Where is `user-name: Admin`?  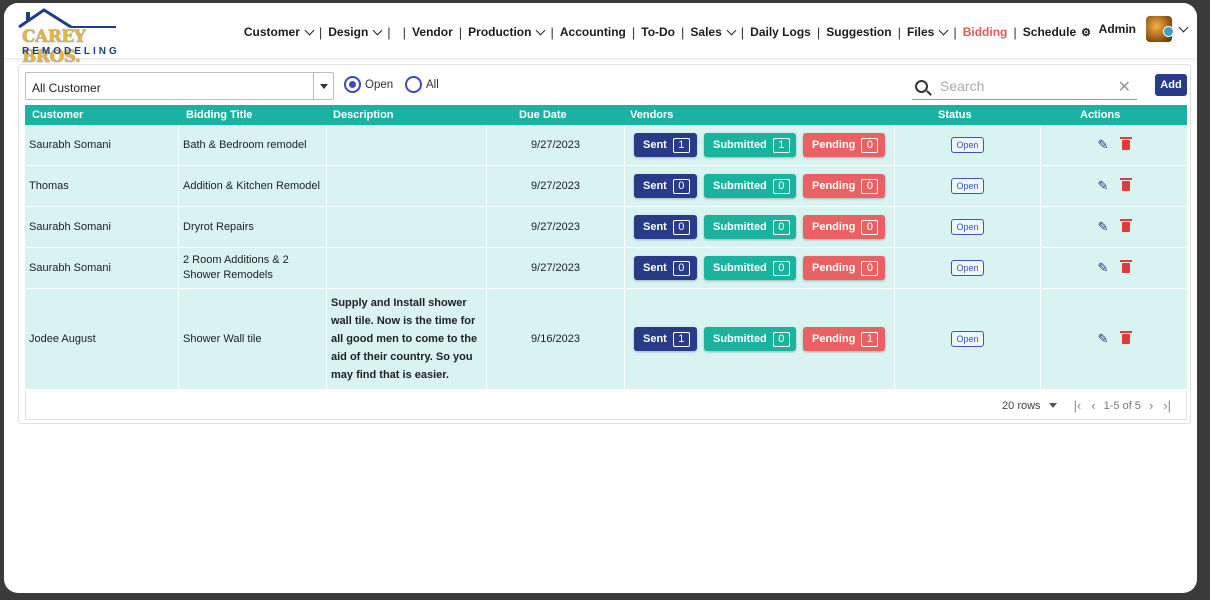 user-name: Admin is located at coordinates (1117, 29).